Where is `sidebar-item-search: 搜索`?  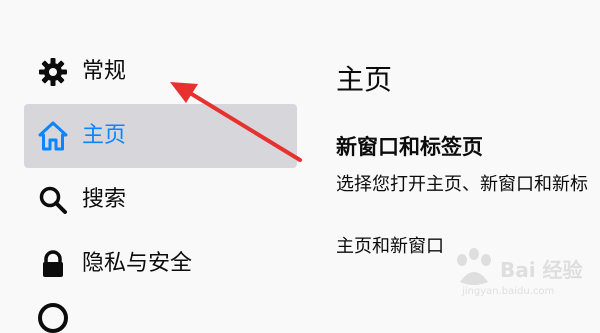
sidebar-item-search: 搜索 is located at coordinates (160, 200).